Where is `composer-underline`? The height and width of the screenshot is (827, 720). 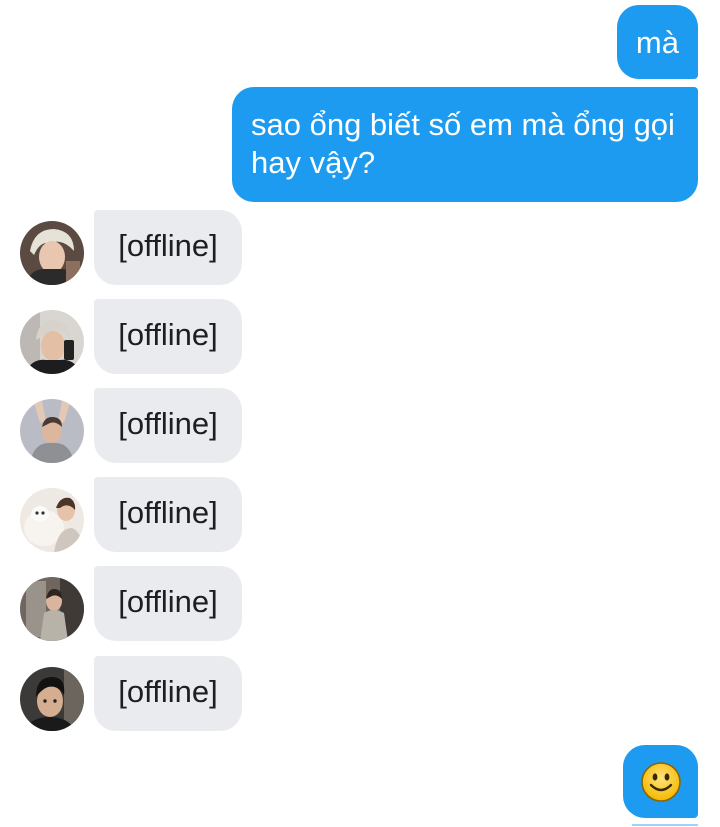 composer-underline is located at coordinates (665, 825).